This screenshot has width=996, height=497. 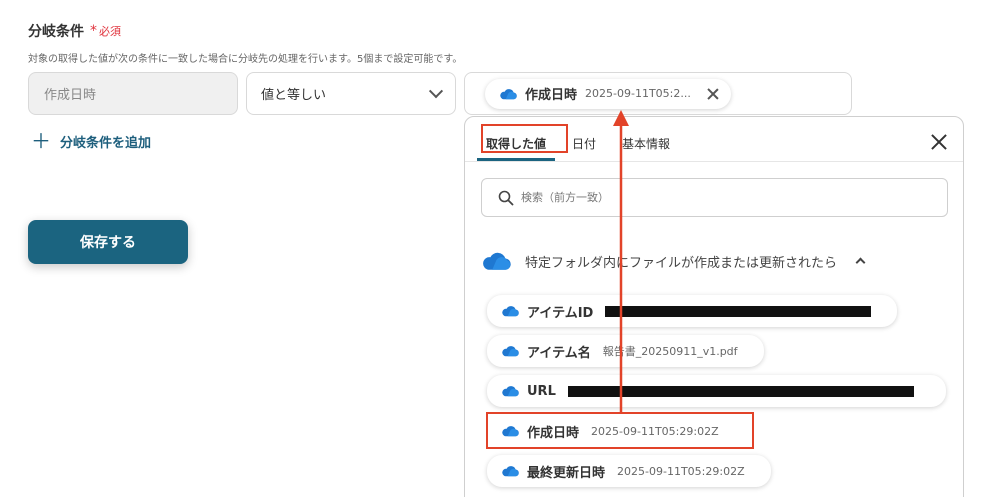 I want to click on condition-field-value: 作成日時, so click(x=70, y=95).